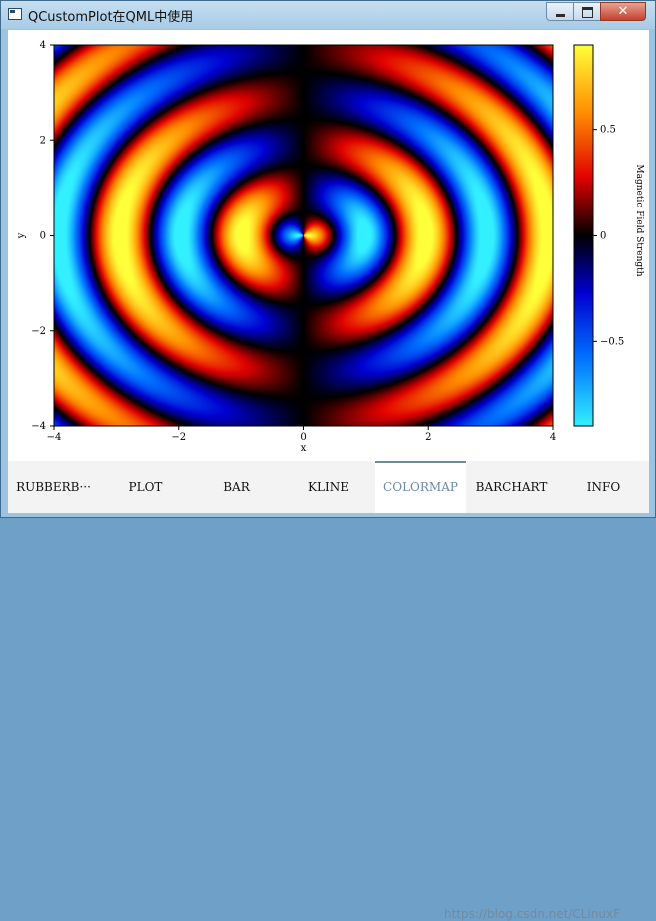 The height and width of the screenshot is (921, 656). Describe the element at coordinates (511, 487) in the screenshot. I see `tab-barchart: BARCHART` at that location.